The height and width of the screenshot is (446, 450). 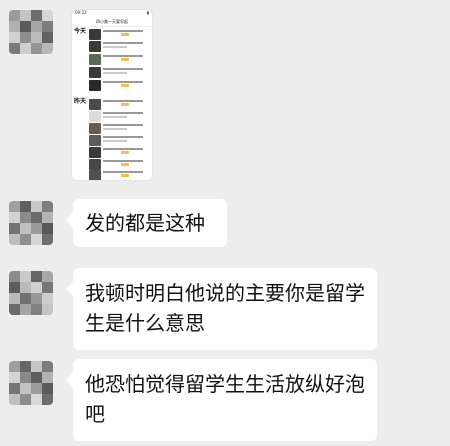 What do you see at coordinates (80, 31) in the screenshot?
I see `screenshot-day-today: 今天` at bounding box center [80, 31].